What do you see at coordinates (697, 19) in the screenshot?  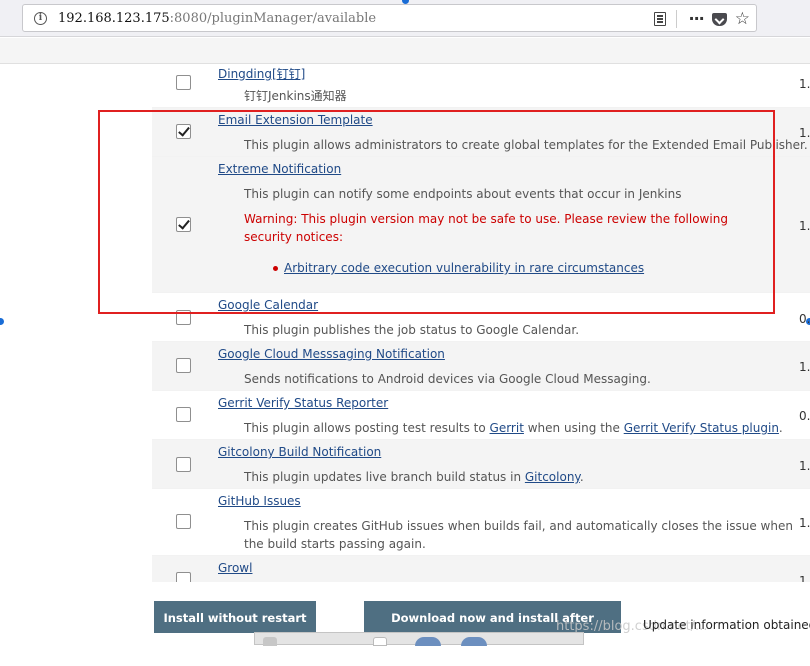 I see `more-actions-icon: ···` at bounding box center [697, 19].